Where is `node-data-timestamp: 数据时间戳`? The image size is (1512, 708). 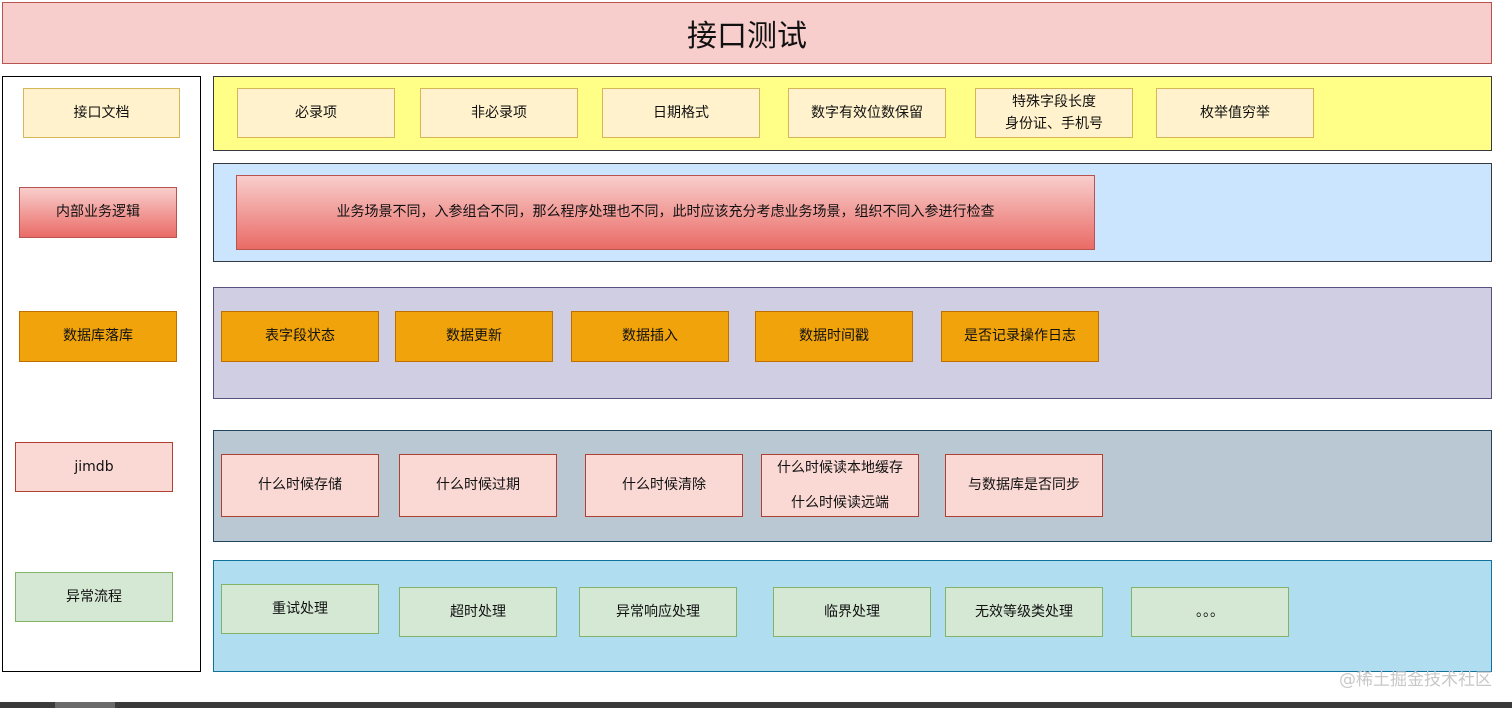 node-data-timestamp: 数据时间戳 is located at coordinates (834, 336).